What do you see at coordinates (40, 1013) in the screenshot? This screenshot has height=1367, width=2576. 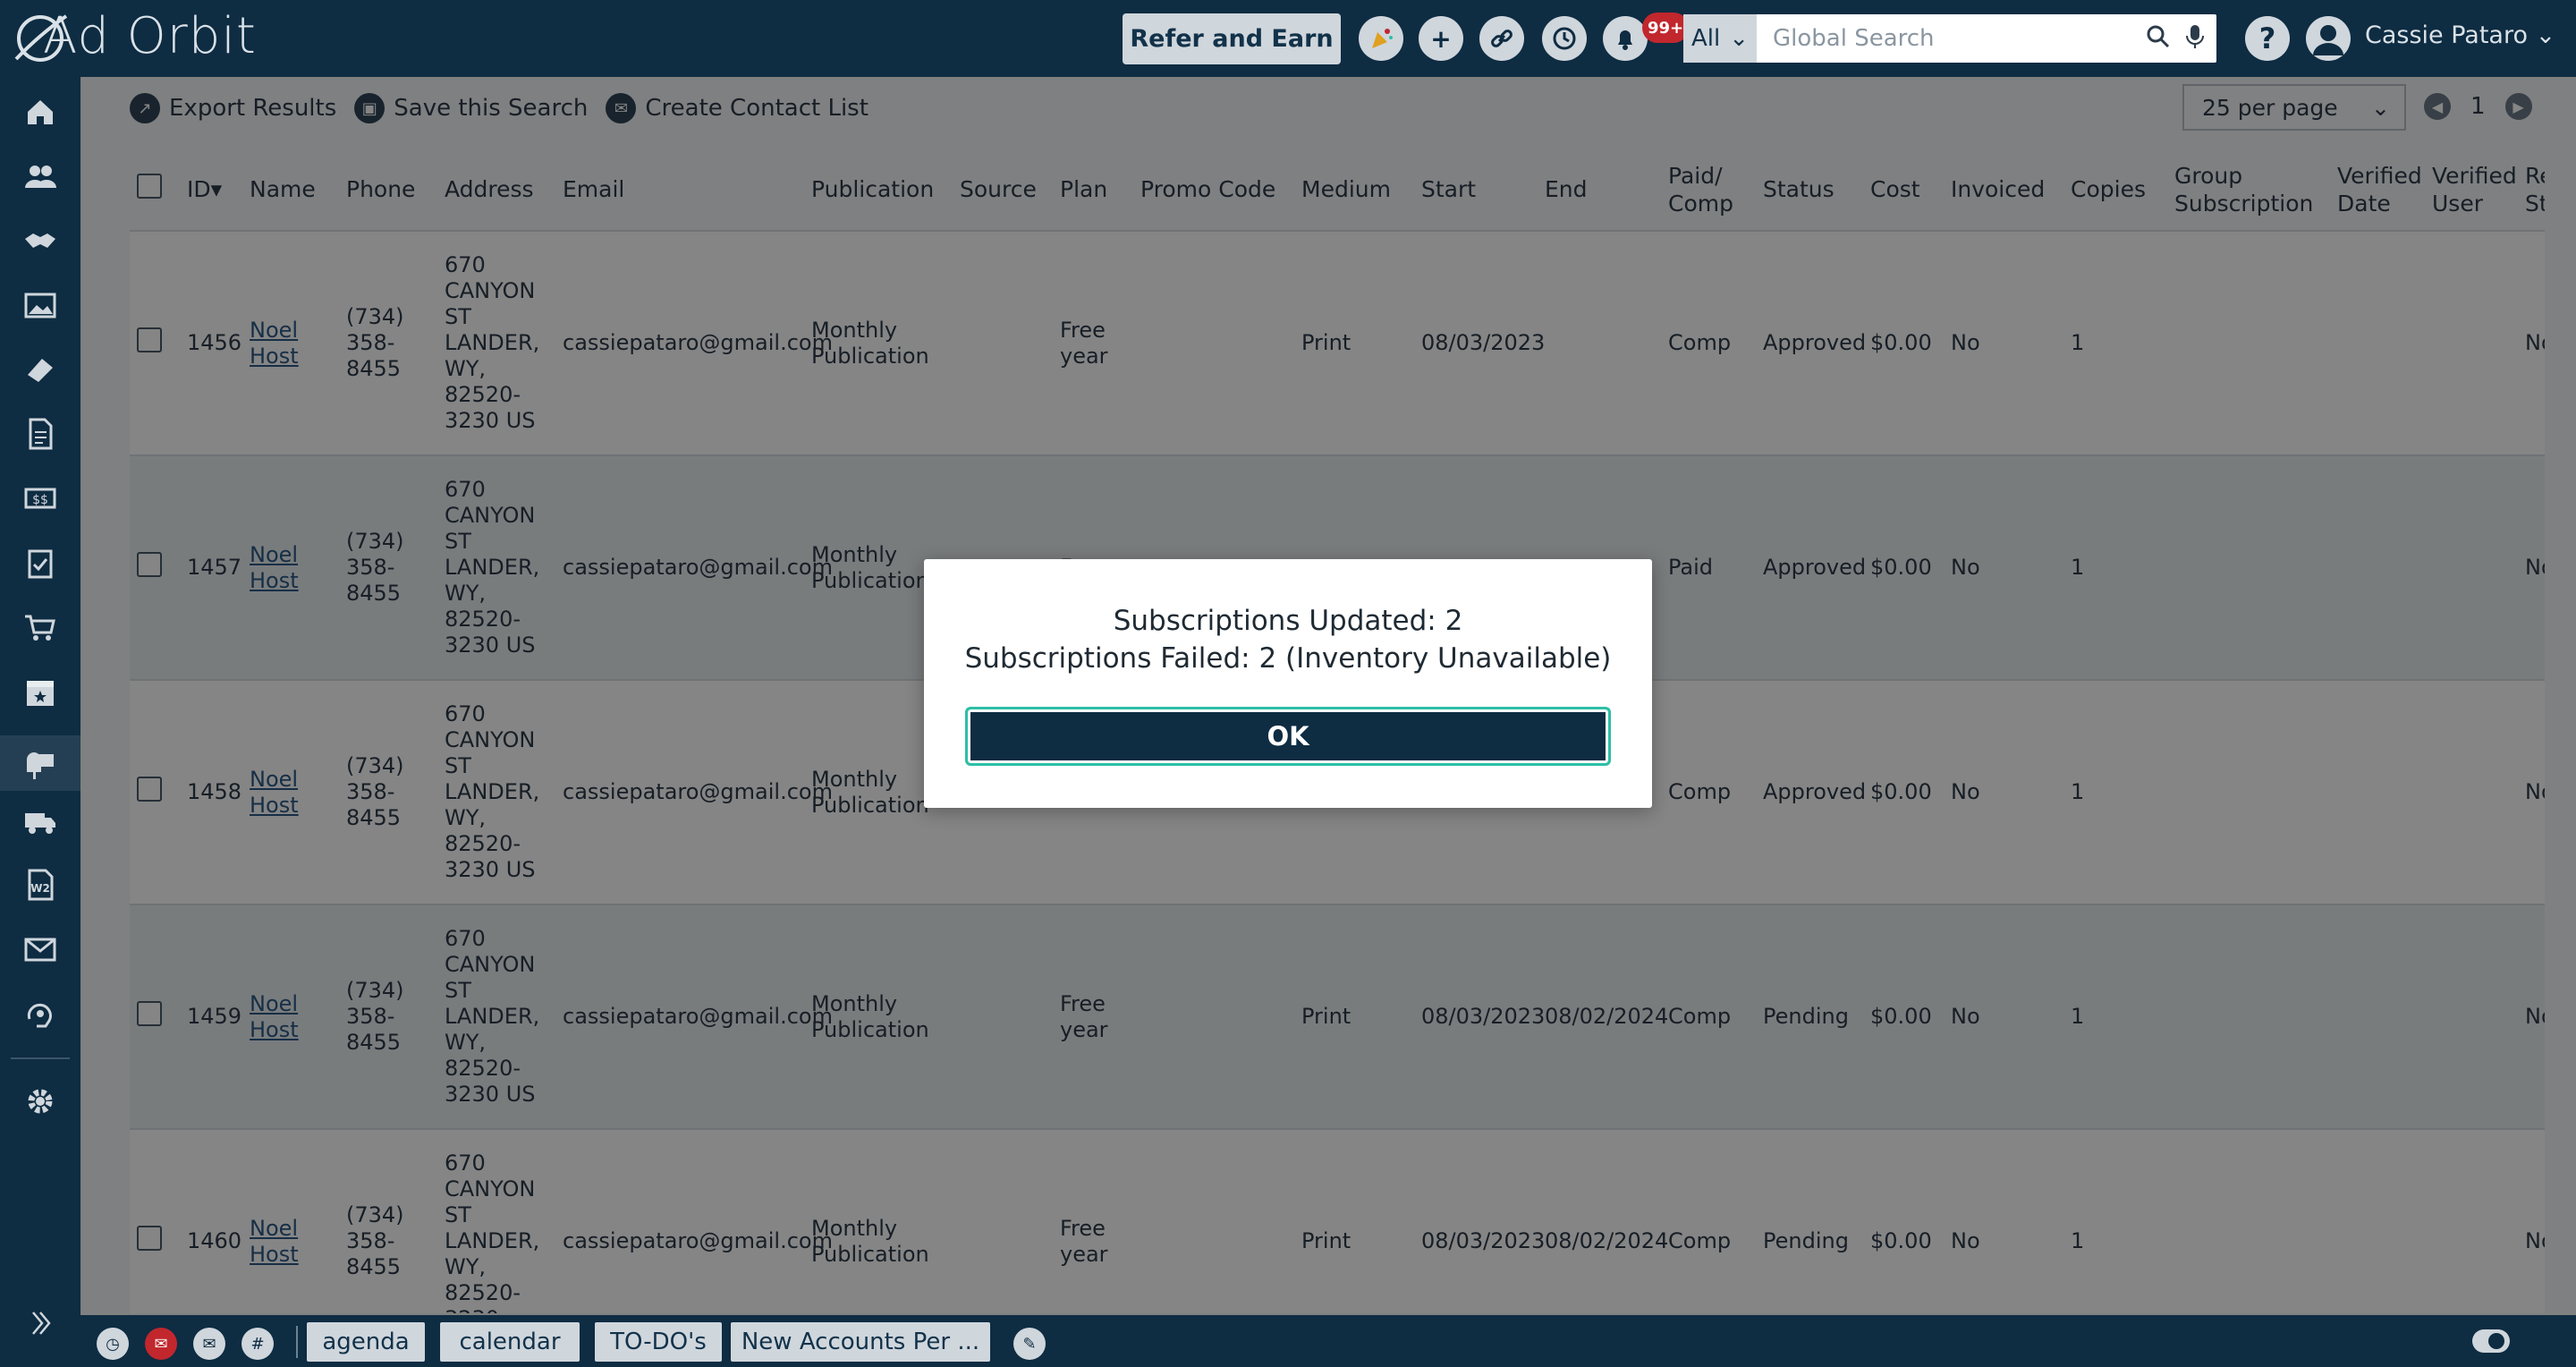 I see `support-icon` at bounding box center [40, 1013].